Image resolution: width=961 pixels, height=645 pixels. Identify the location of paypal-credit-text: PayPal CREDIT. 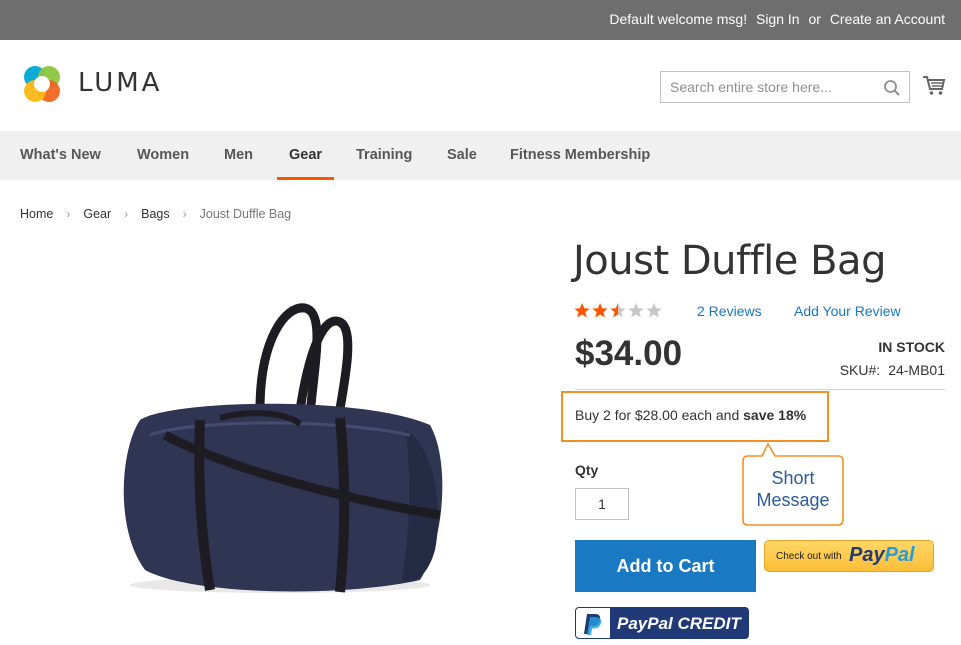
(679, 623).